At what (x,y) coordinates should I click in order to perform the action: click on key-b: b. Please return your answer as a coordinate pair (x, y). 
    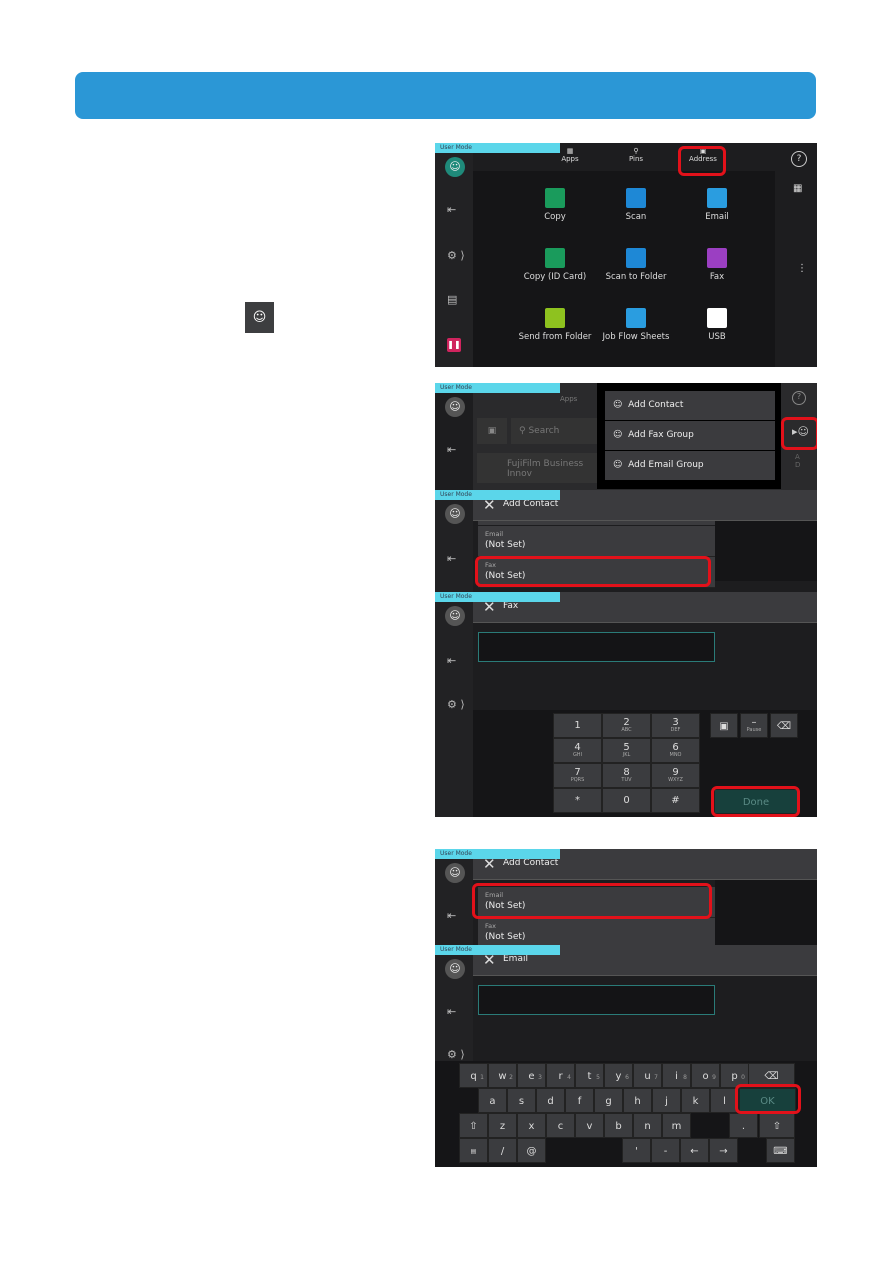
    Looking at the image, I should click on (618, 1125).